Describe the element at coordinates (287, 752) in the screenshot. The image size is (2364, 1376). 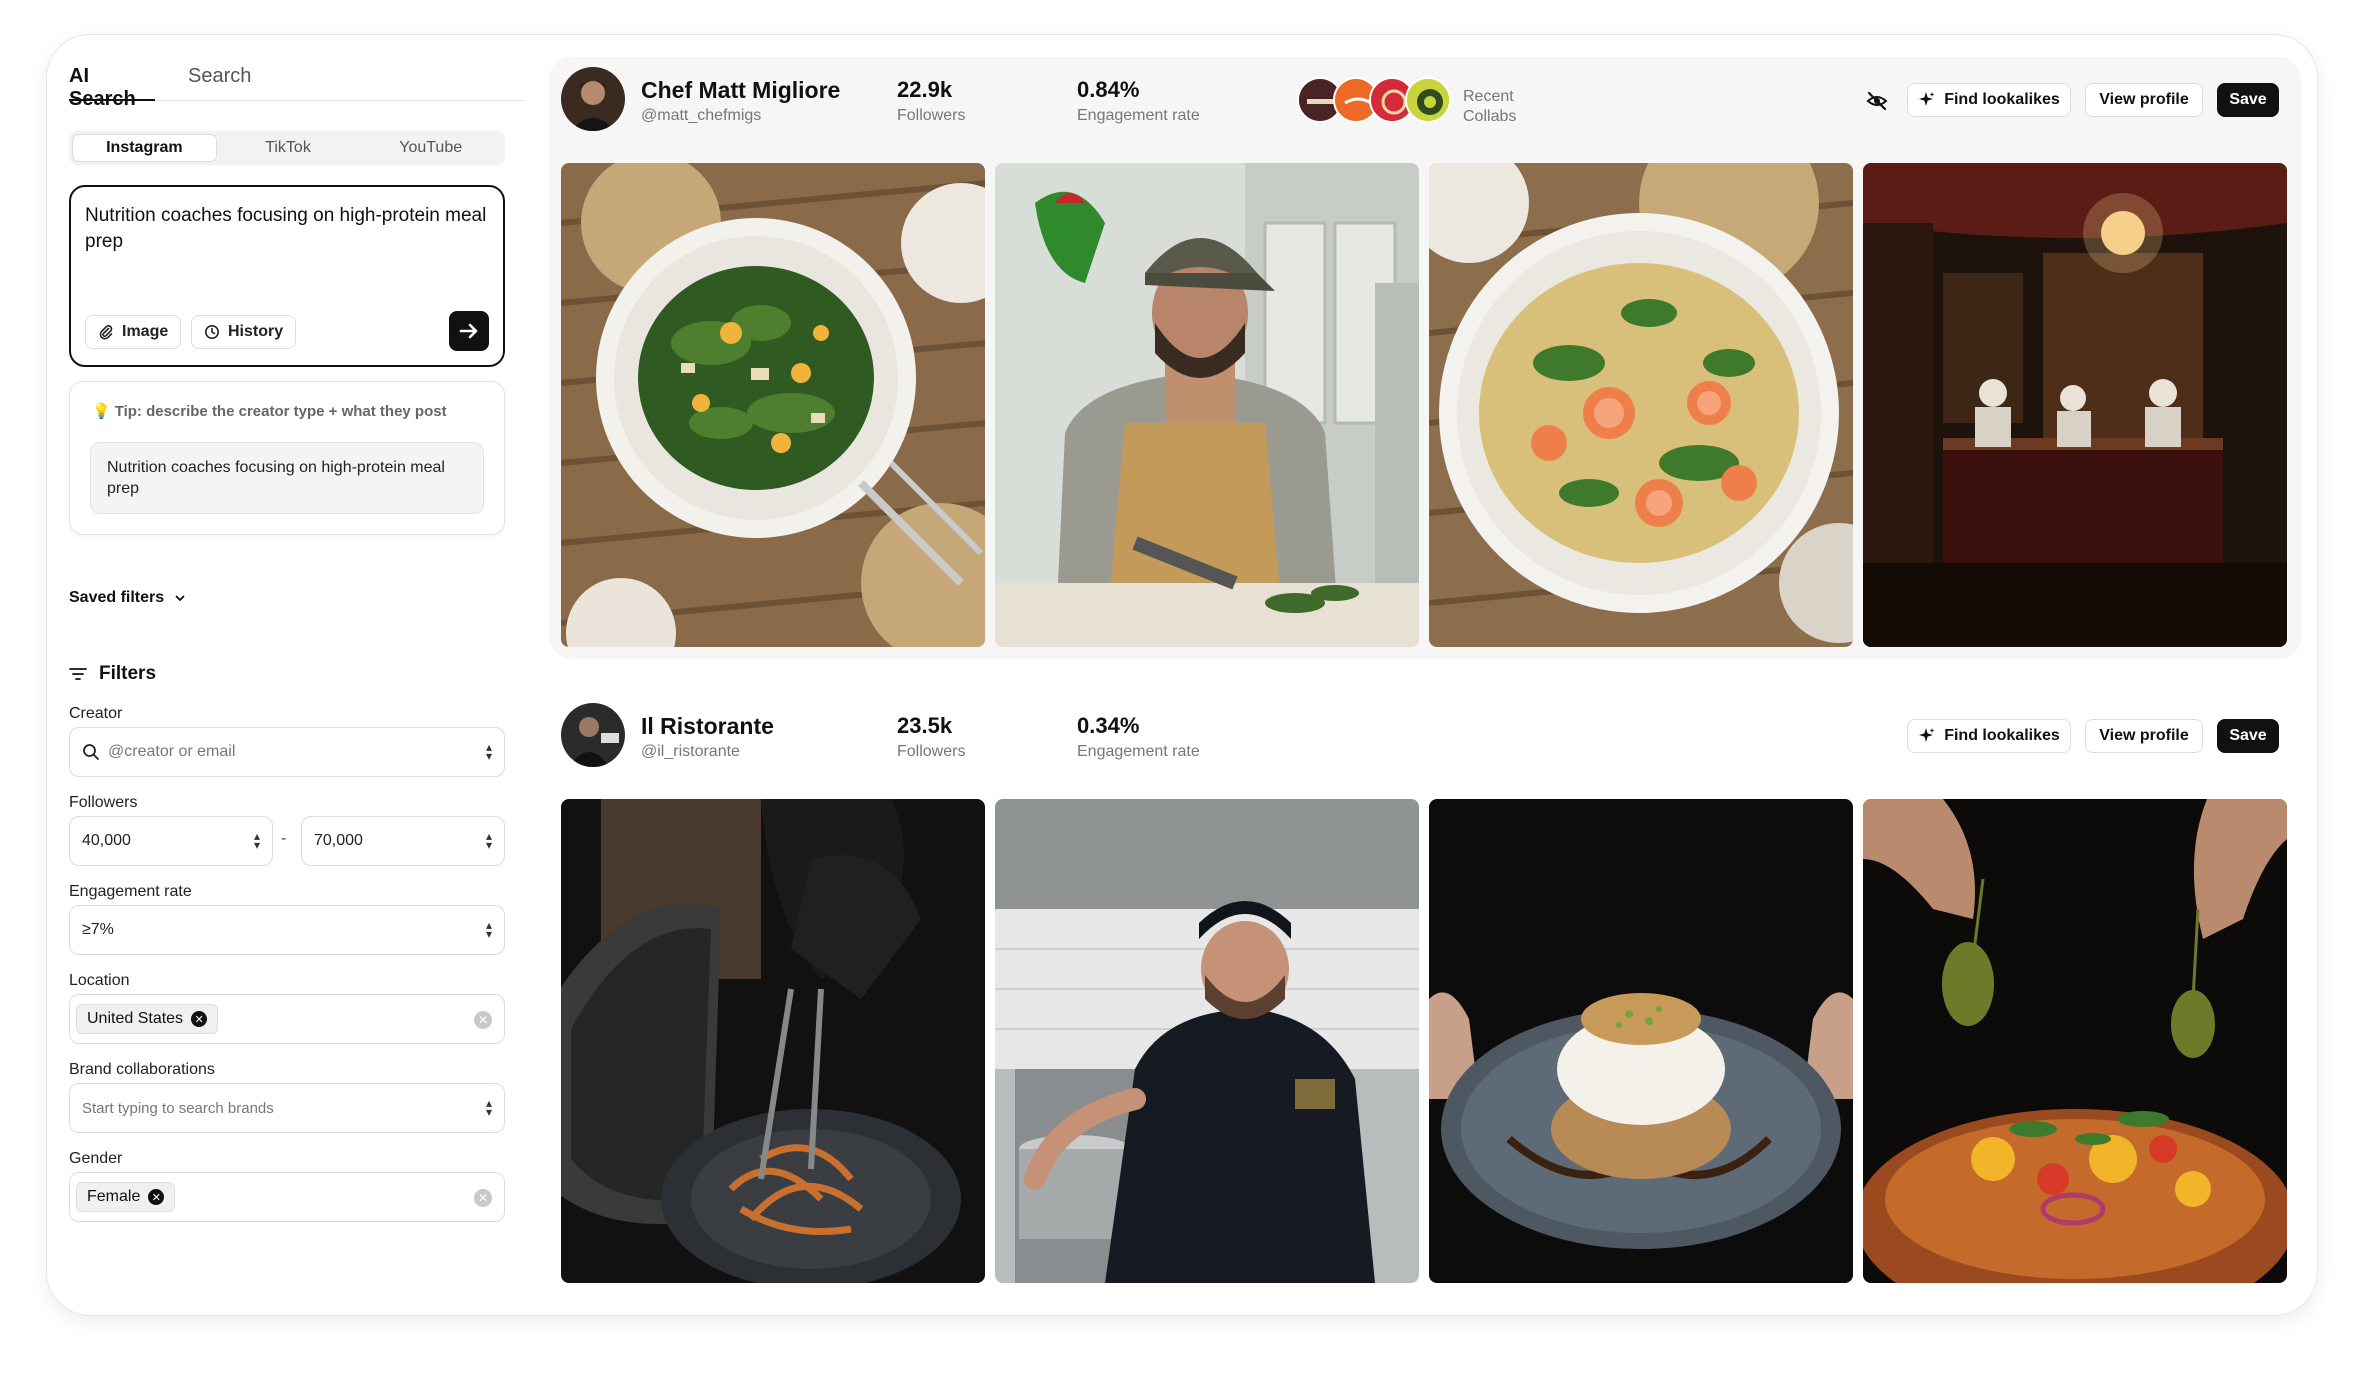
I see `creator-search-input: @creator or email ▴ ▾` at that location.